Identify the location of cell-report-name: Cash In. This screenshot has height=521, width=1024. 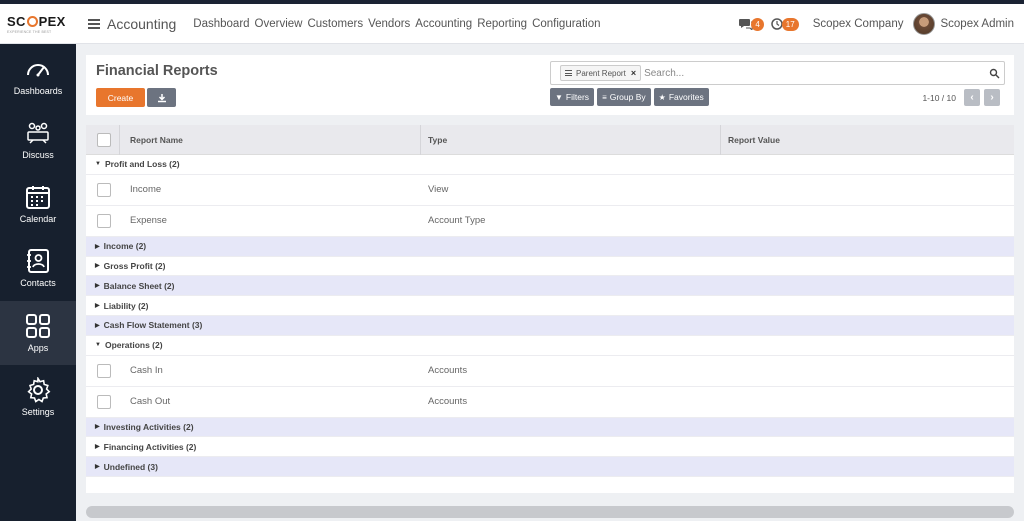
(146, 371).